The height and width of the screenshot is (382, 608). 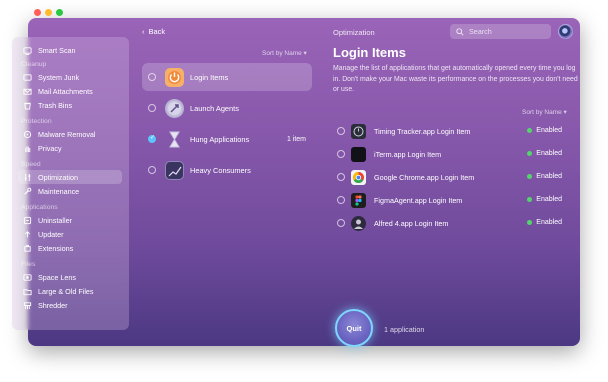 What do you see at coordinates (174, 77) in the screenshot?
I see `power-icon` at bounding box center [174, 77].